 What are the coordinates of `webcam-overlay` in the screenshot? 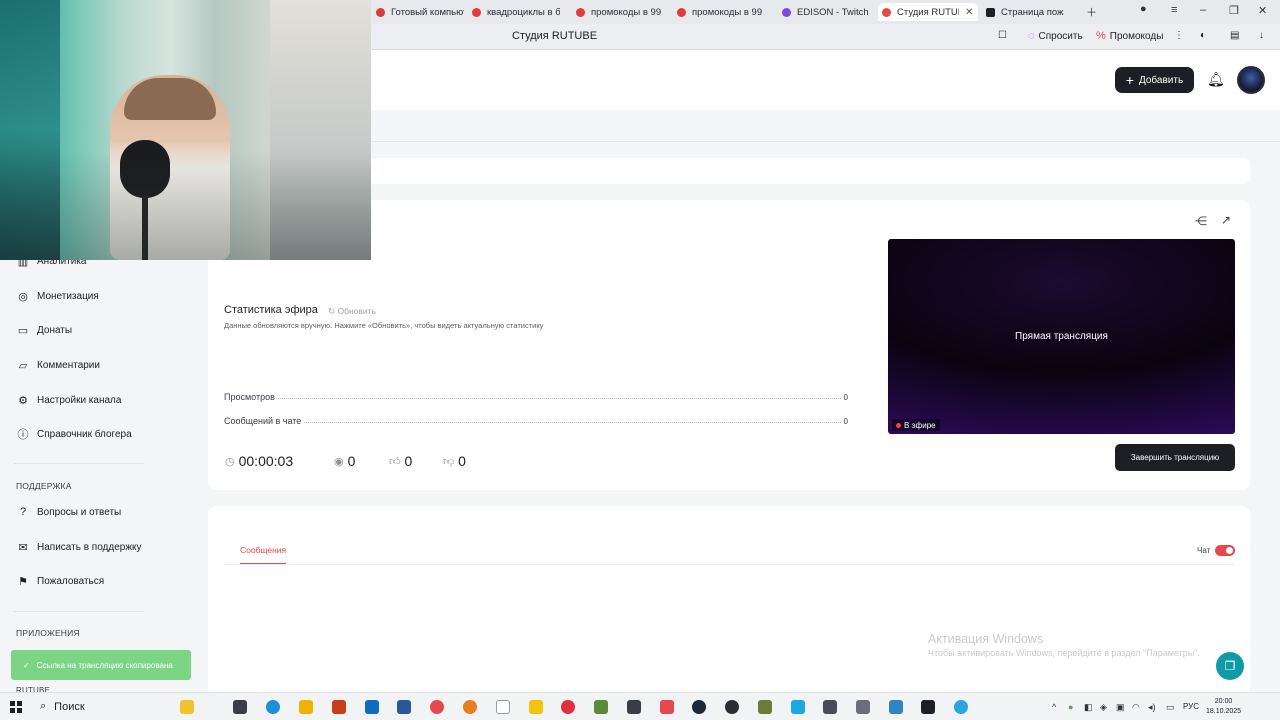 It's located at (185, 130).